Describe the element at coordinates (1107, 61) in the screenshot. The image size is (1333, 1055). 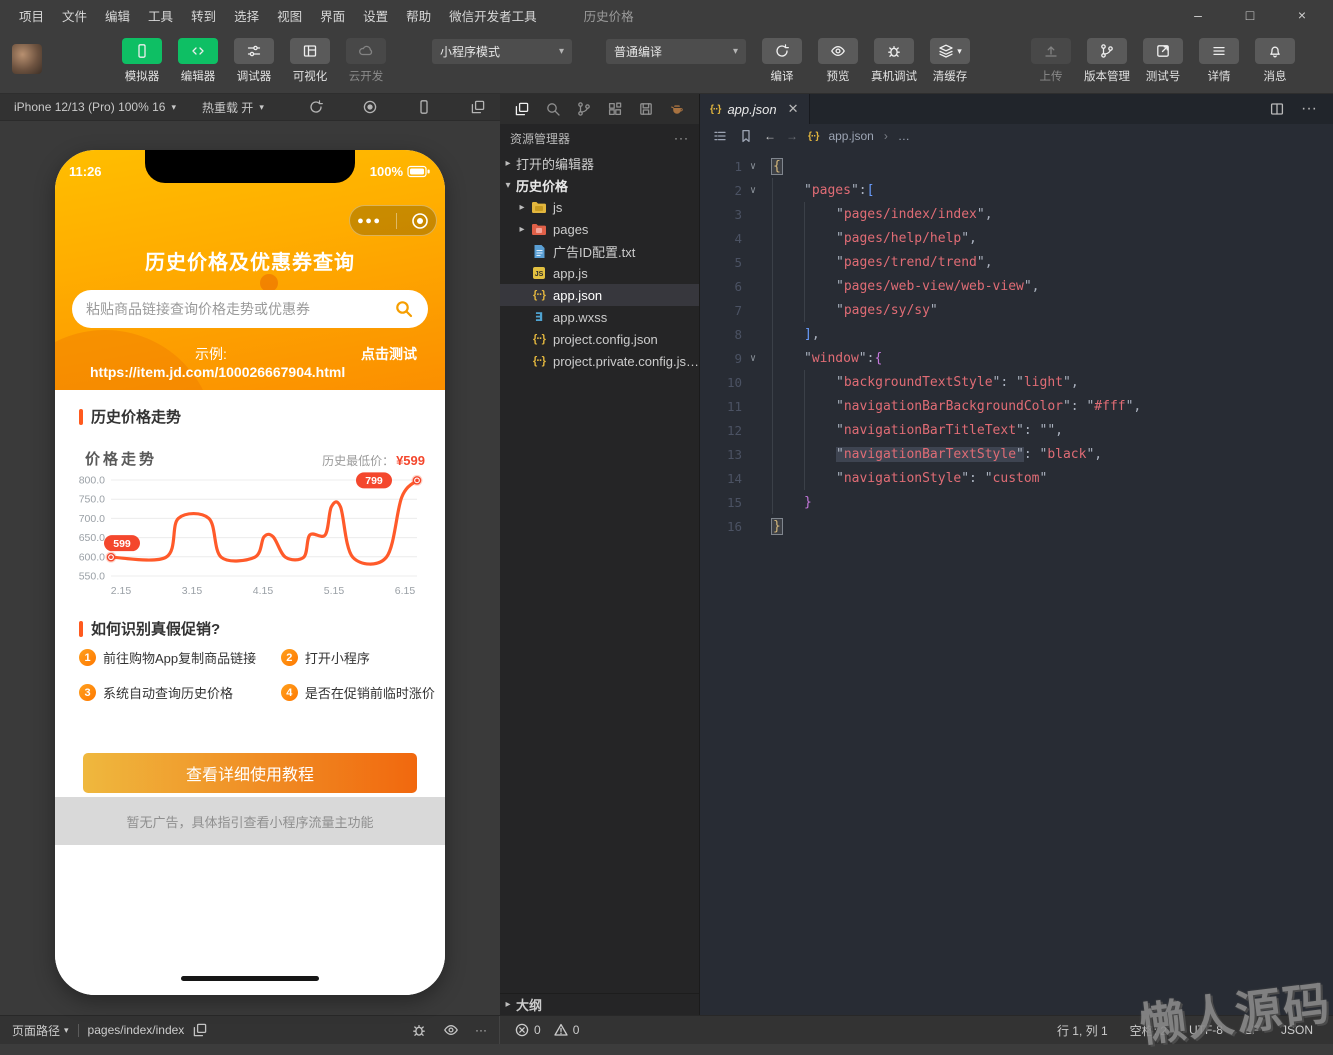
I see `toolbar-button-版本管理: 版本管理` at that location.